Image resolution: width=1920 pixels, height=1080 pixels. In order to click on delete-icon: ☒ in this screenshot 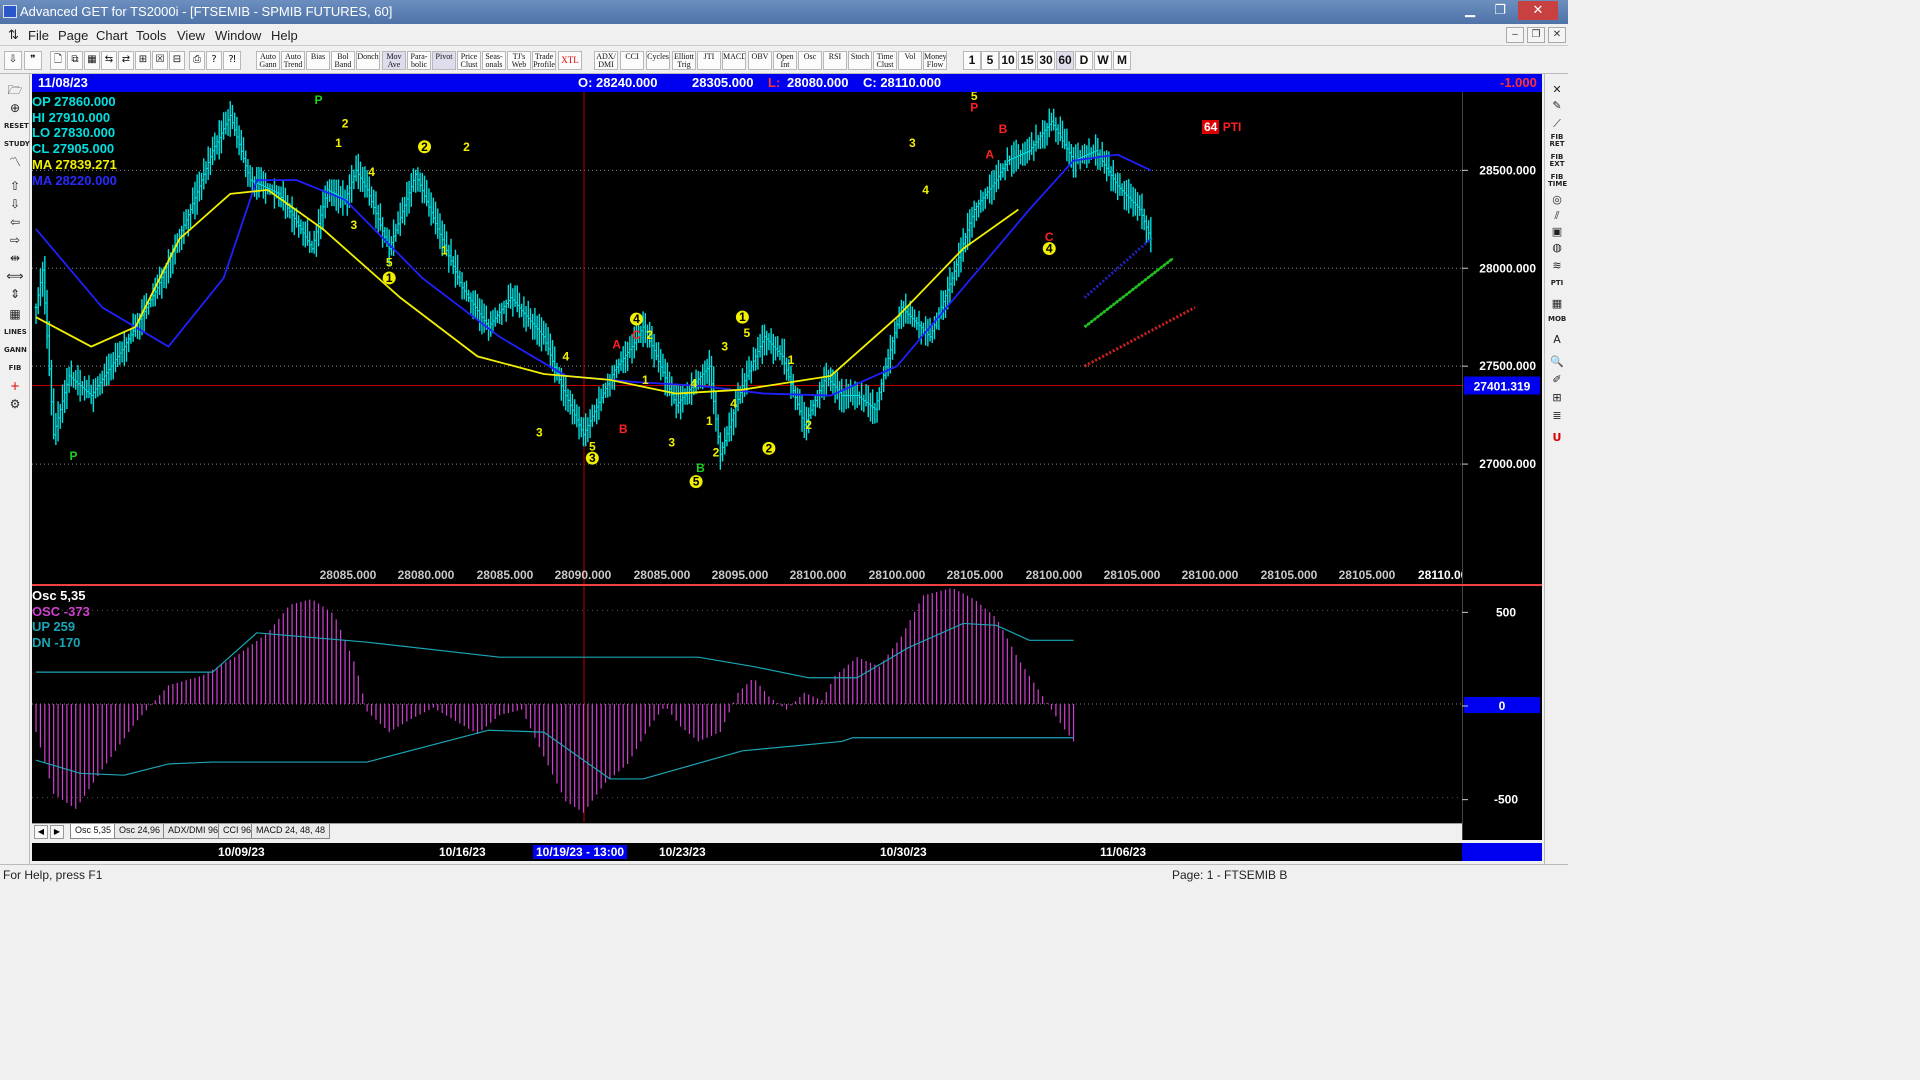, I will do `click(160, 60)`.